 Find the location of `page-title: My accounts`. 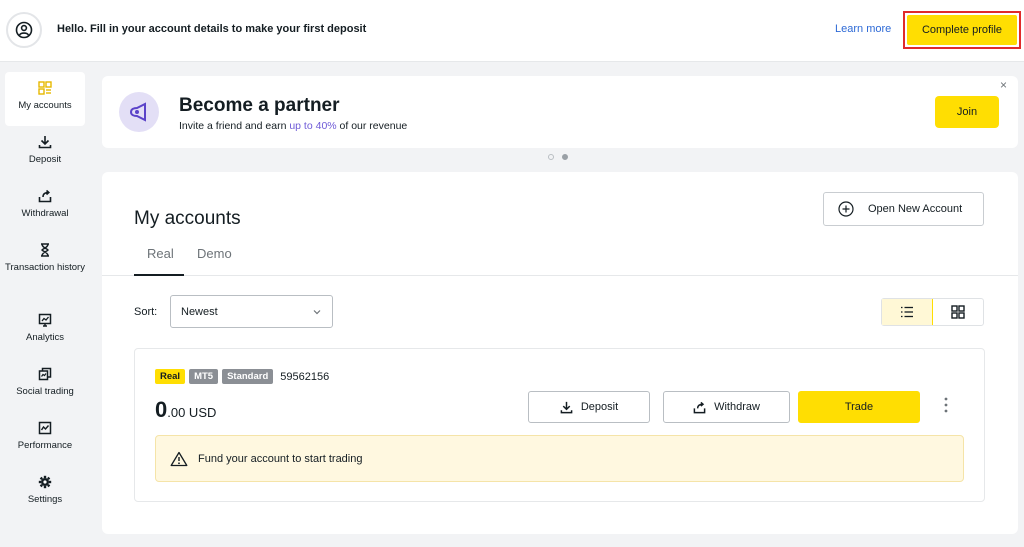

page-title: My accounts is located at coordinates (187, 218).